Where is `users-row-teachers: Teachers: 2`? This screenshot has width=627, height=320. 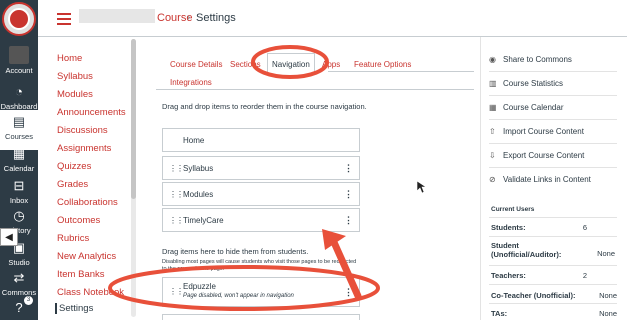
users-row-teachers: Teachers: 2 is located at coordinates (539, 275).